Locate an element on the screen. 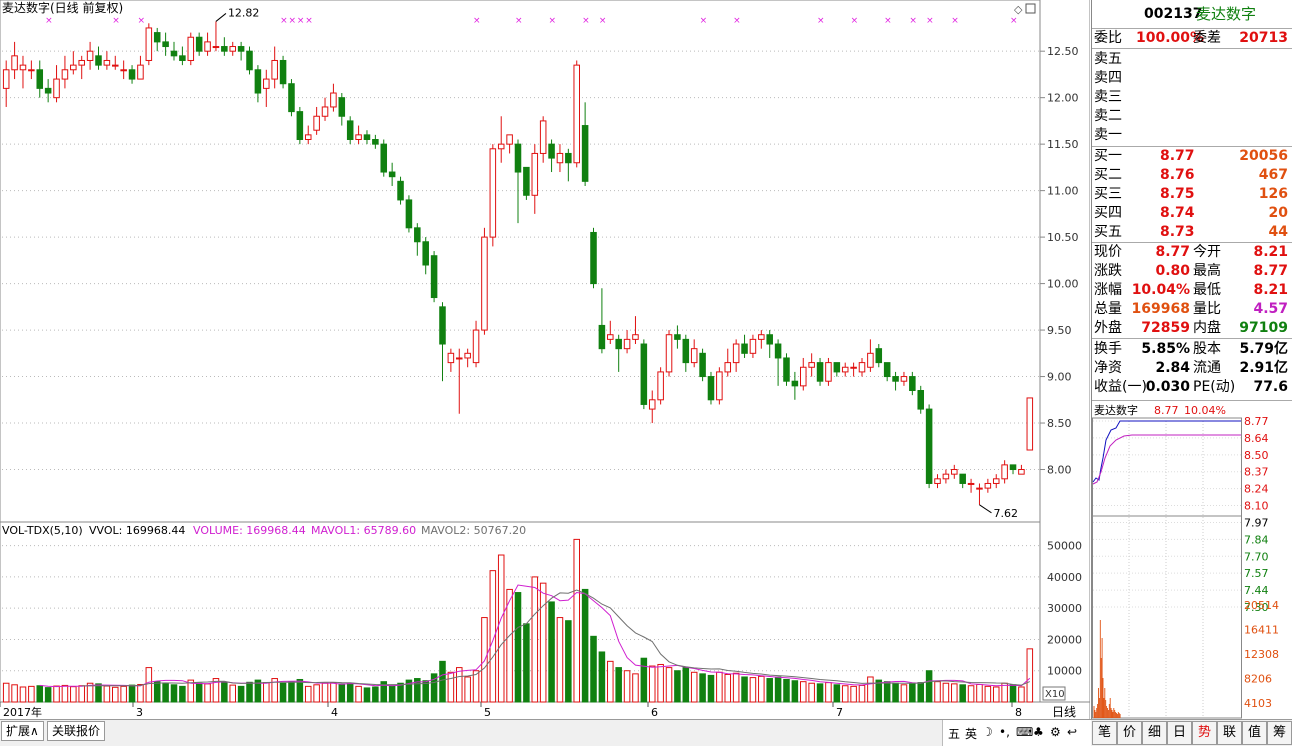  tray-icon: 英 is located at coordinates (971, 733).